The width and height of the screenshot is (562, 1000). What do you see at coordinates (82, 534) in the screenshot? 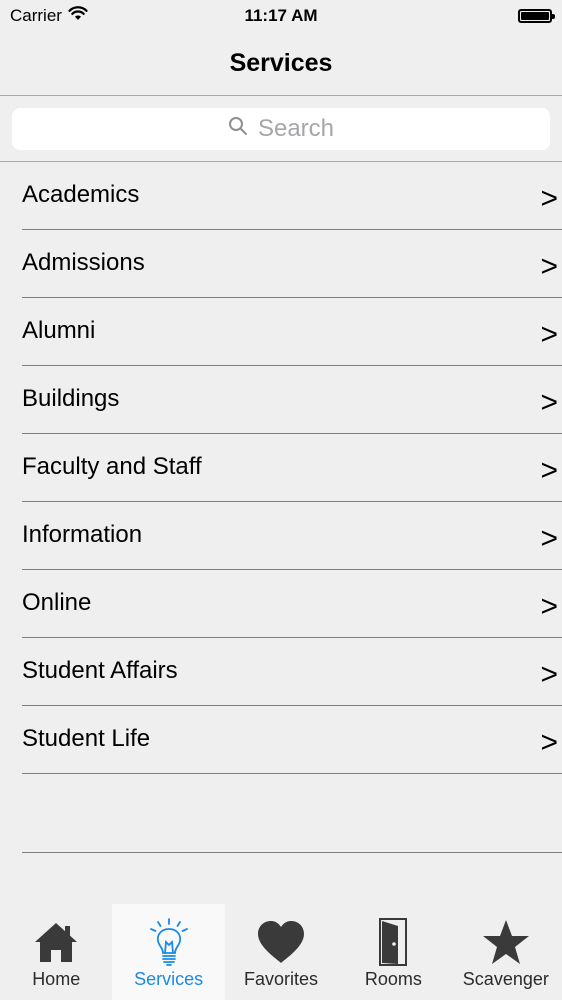
I see `list-item-label: Information` at bounding box center [82, 534].